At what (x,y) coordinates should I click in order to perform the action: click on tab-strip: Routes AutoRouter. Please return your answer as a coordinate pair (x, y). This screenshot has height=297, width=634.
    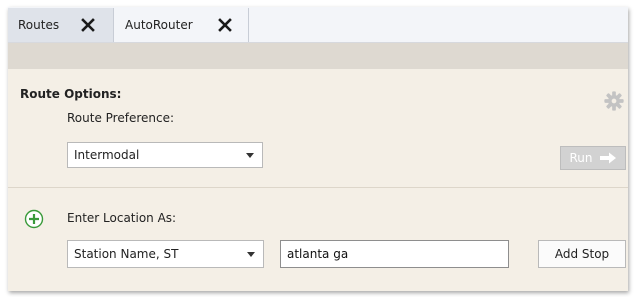
    Looking at the image, I should click on (318, 25).